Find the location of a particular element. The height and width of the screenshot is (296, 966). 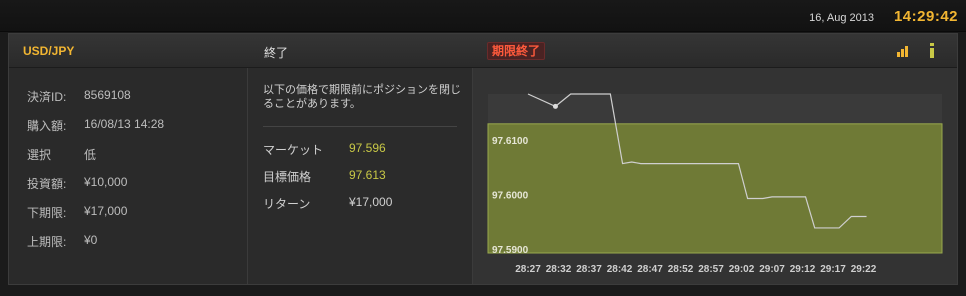

x-tick-label: 28:57 is located at coordinates (711, 269).